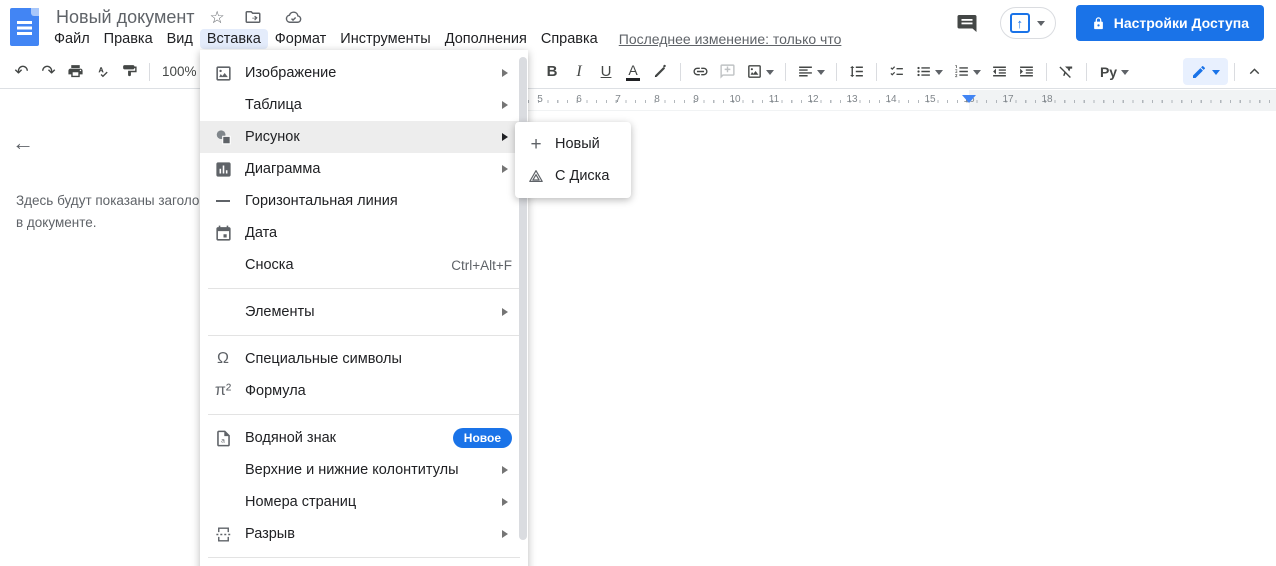 Image resolution: width=1276 pixels, height=566 pixels. I want to click on header-right: ↑ Настройки Доступа, so click(1109, 23).